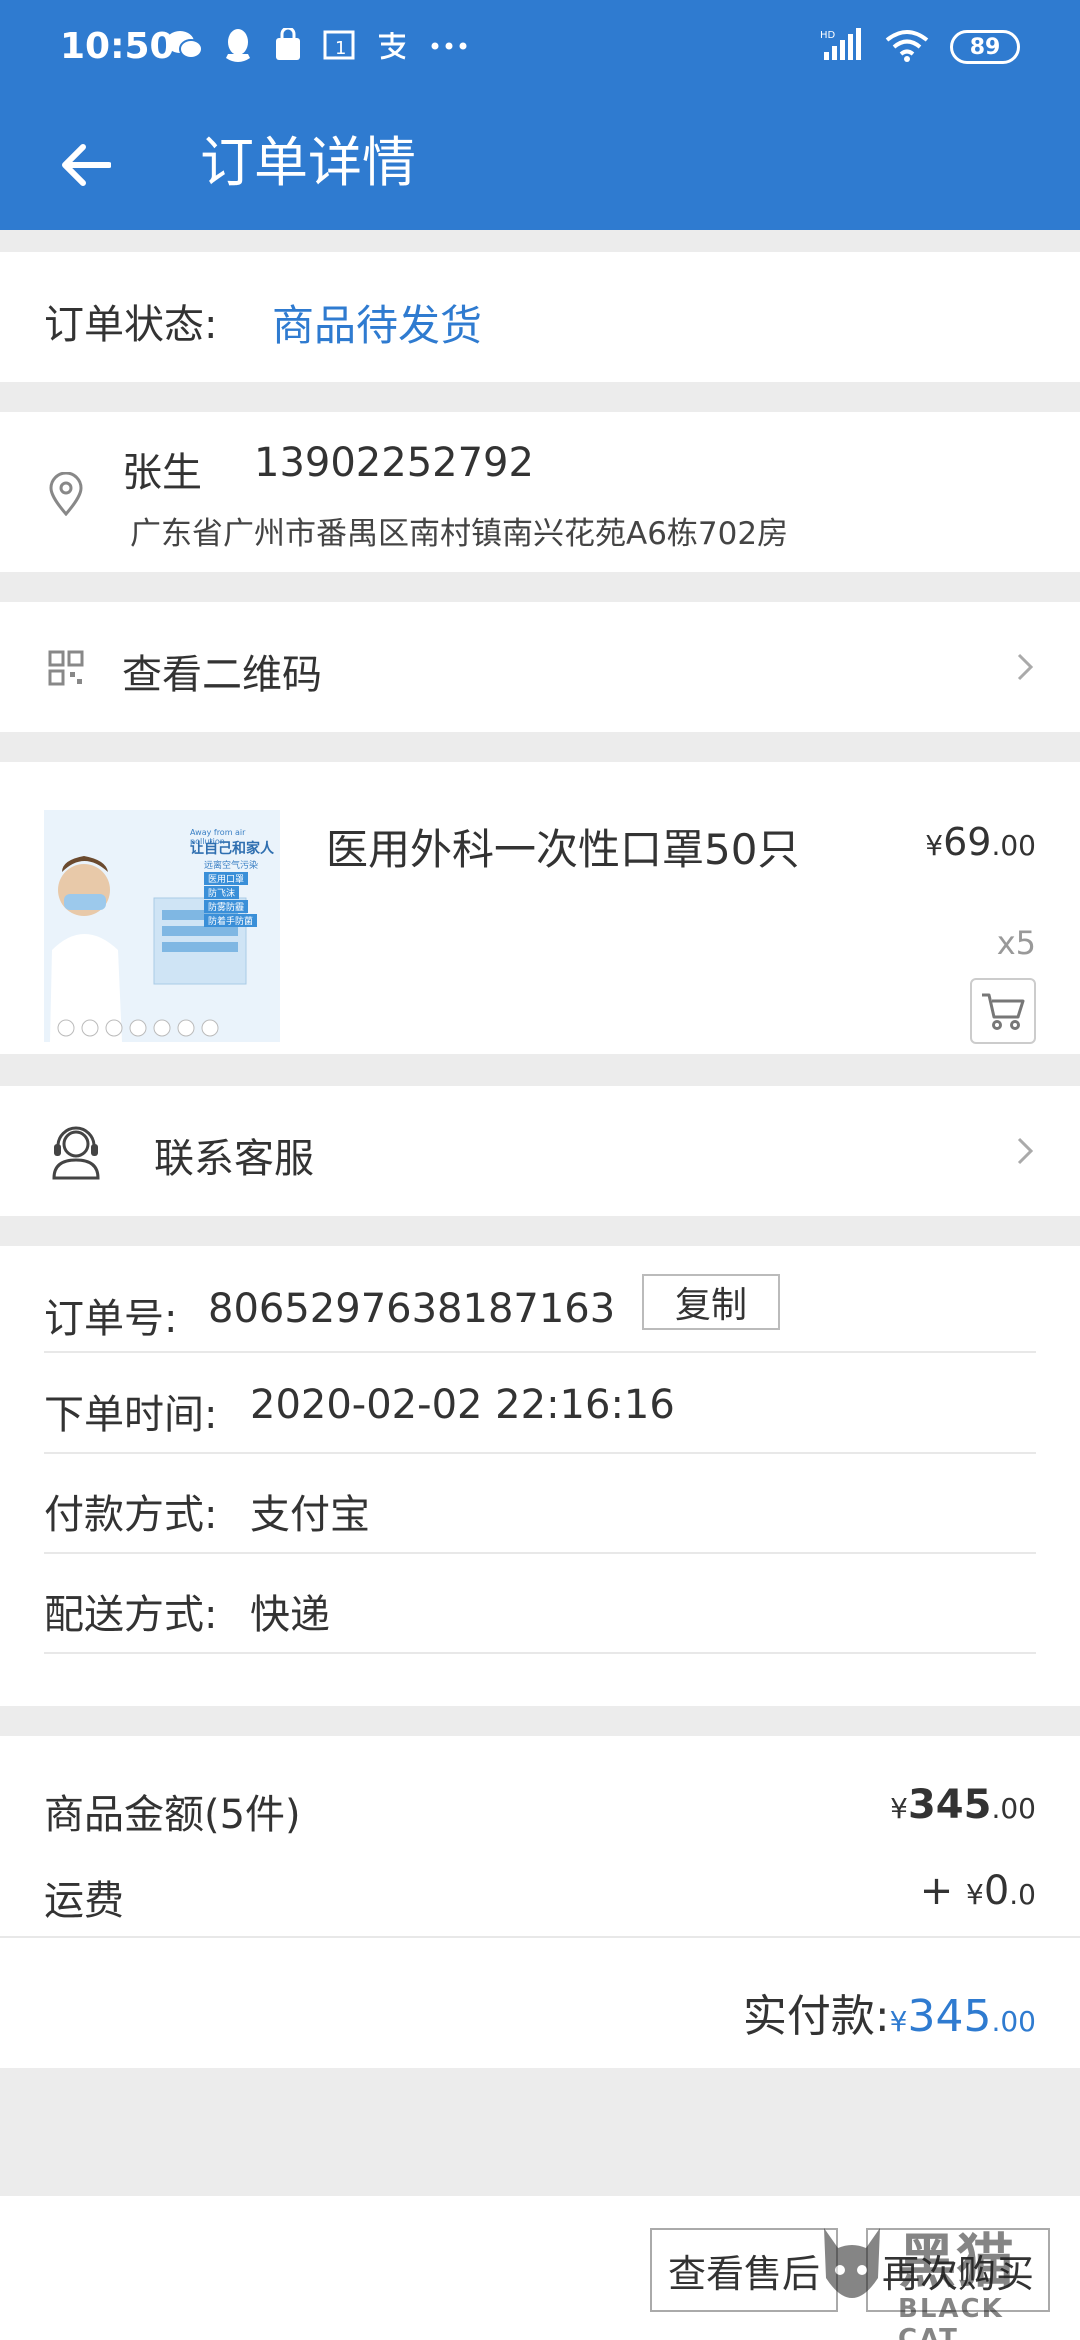 This screenshot has height=2340, width=1080. I want to click on freight-prefix: +, so click(942, 1891).